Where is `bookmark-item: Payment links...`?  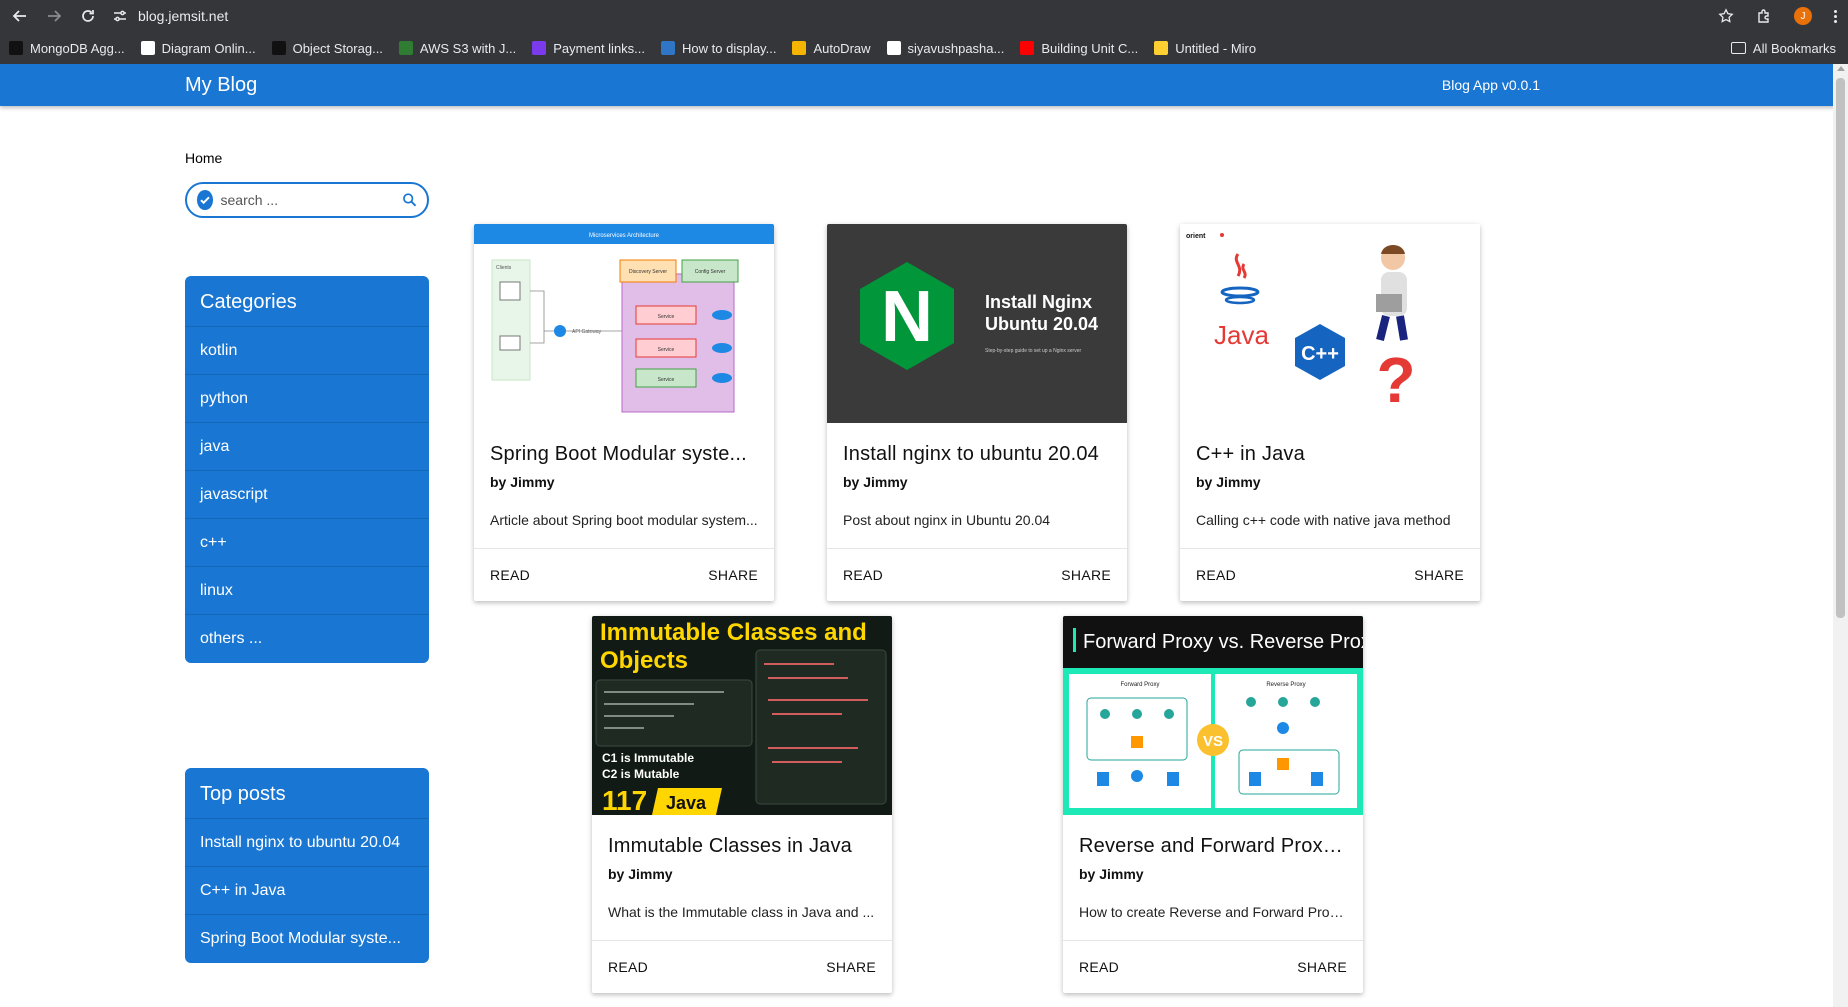 bookmark-item: Payment links... is located at coordinates (588, 48).